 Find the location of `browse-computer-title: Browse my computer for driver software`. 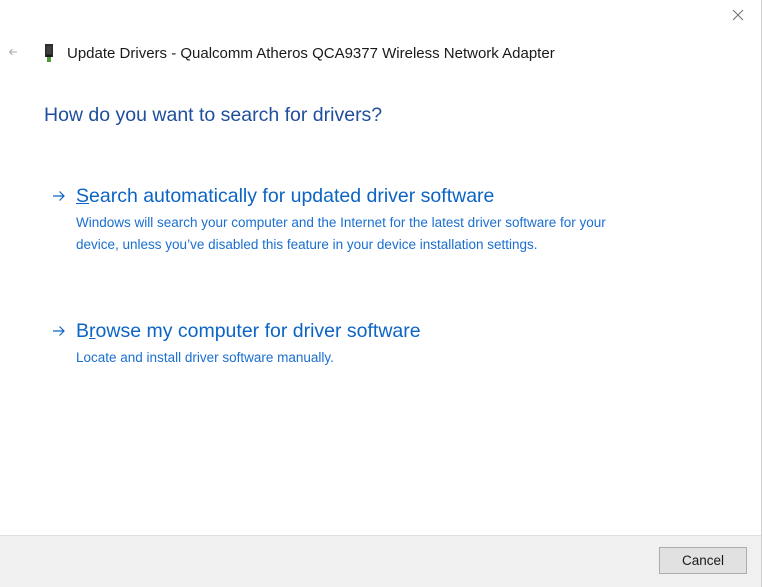

browse-computer-title: Browse my computer for driver software is located at coordinates (248, 331).